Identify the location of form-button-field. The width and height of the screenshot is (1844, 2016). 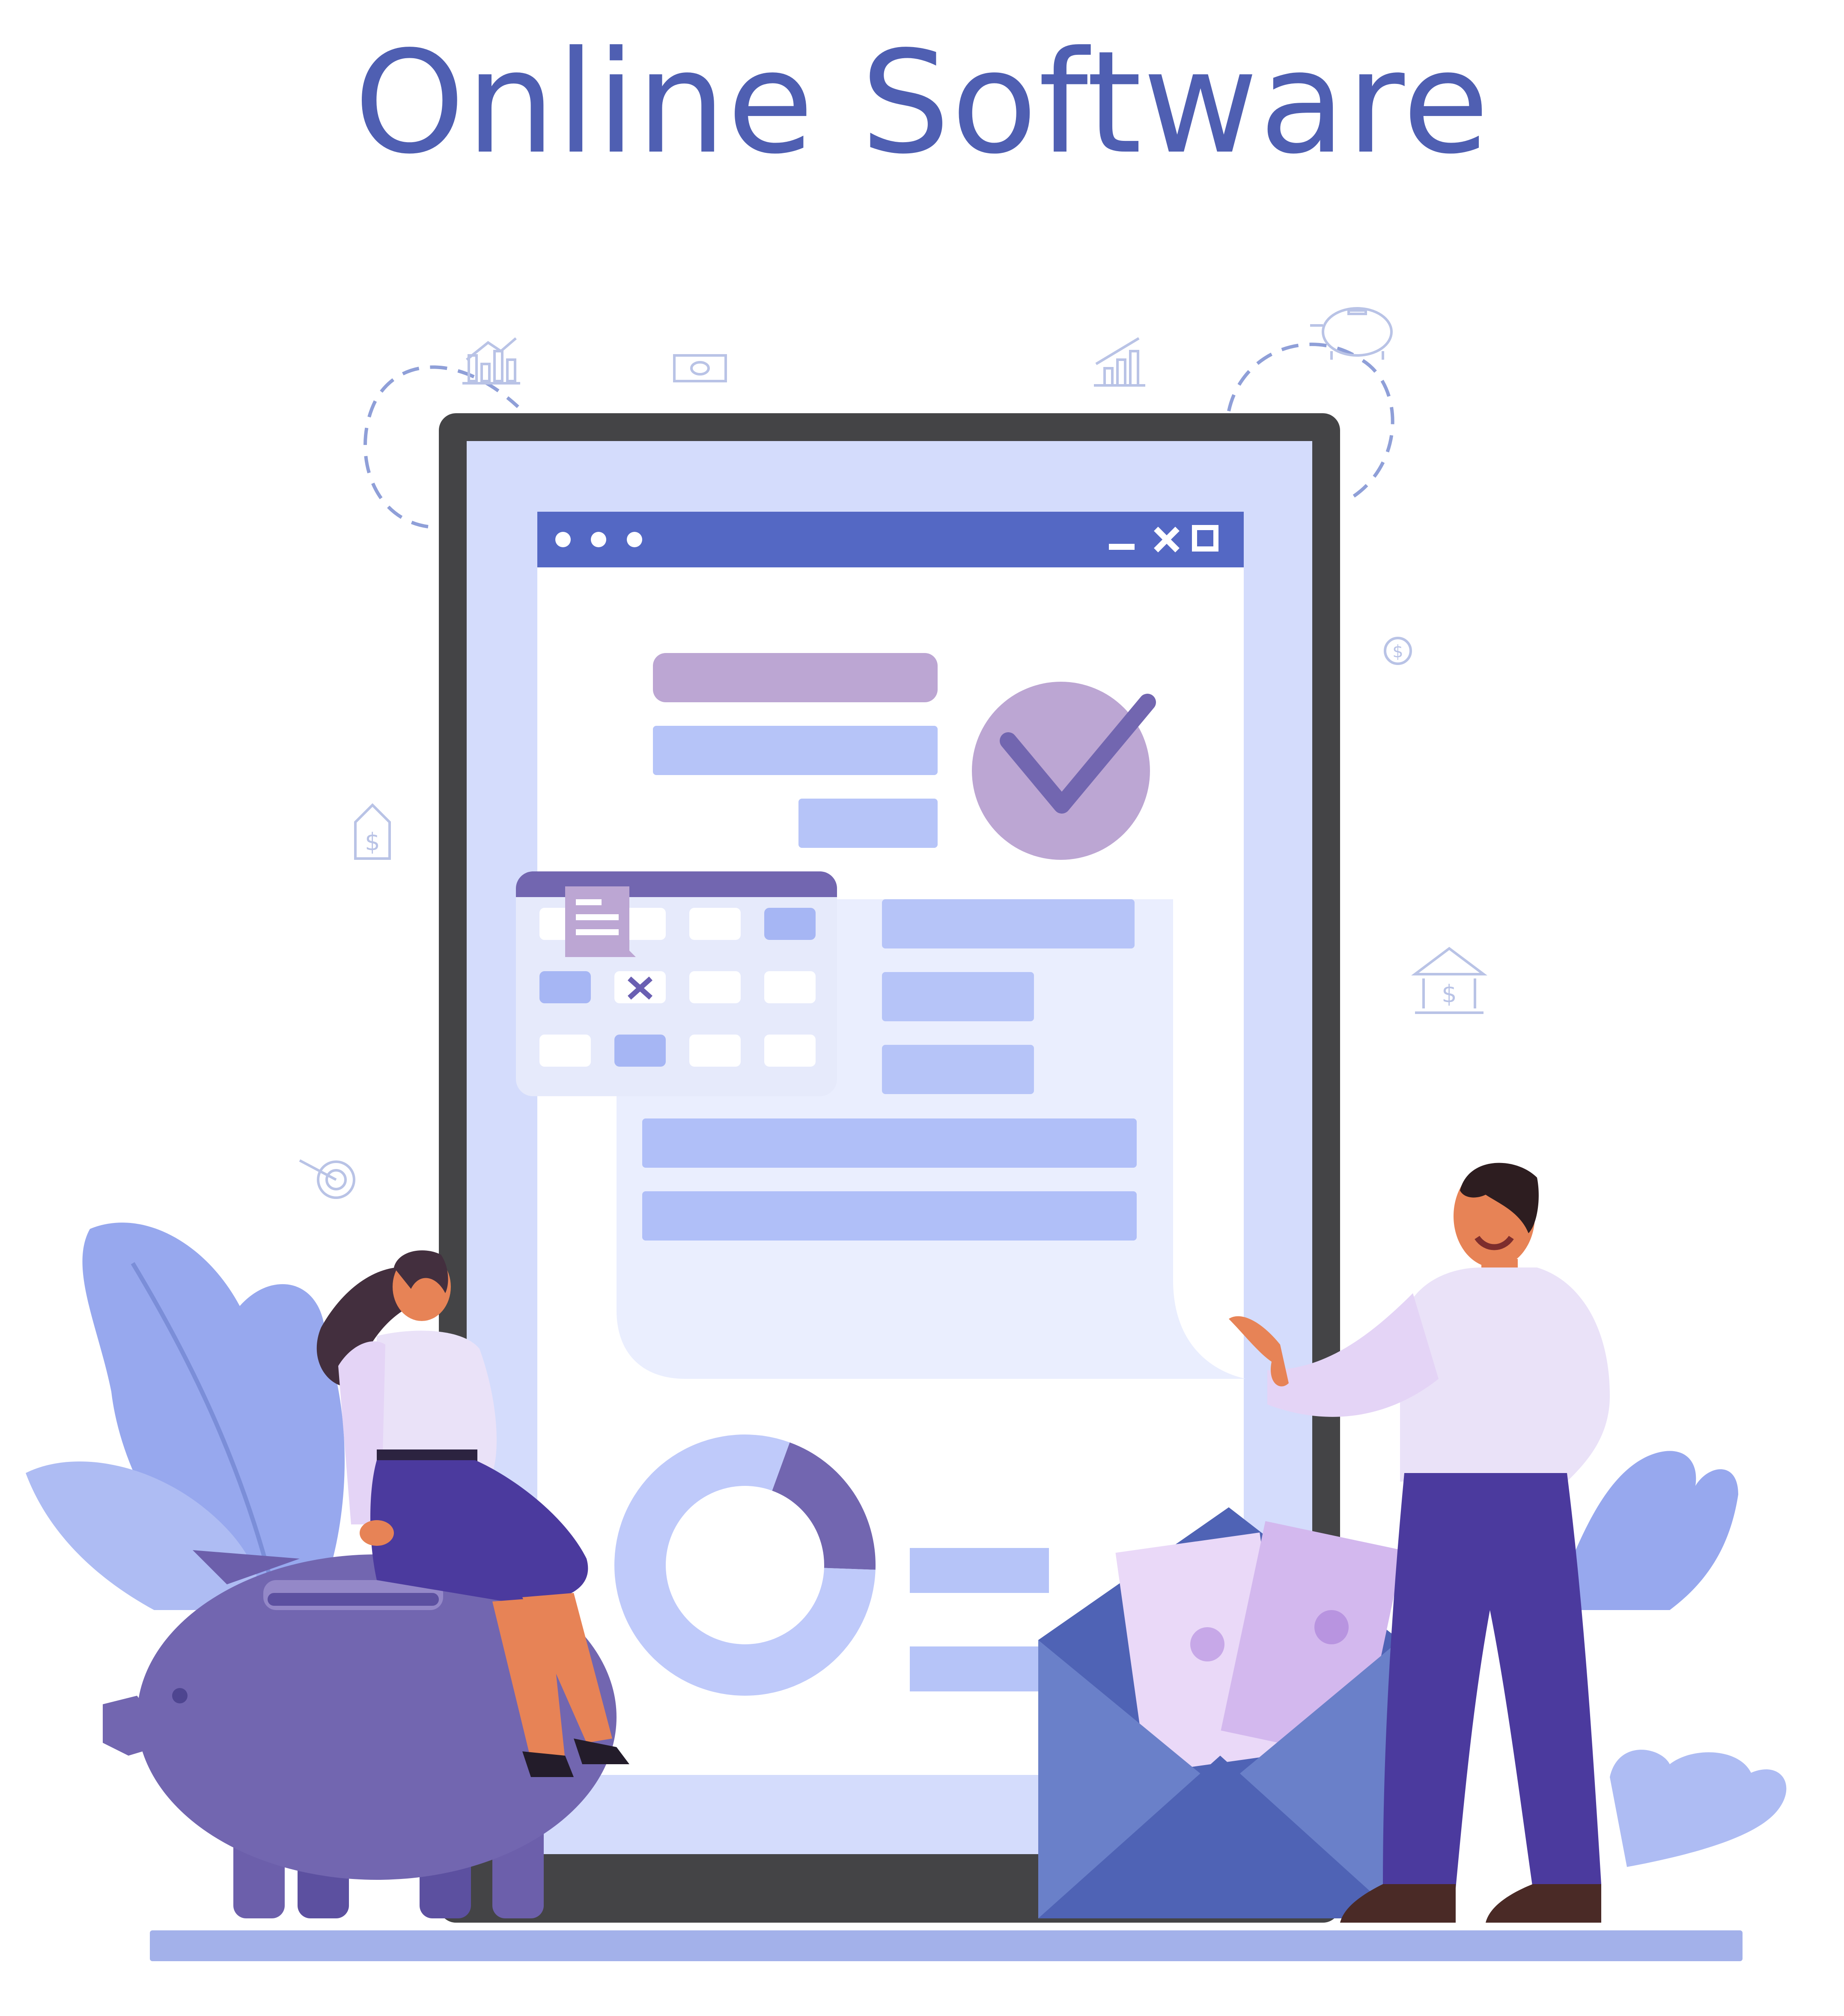
(868, 823).